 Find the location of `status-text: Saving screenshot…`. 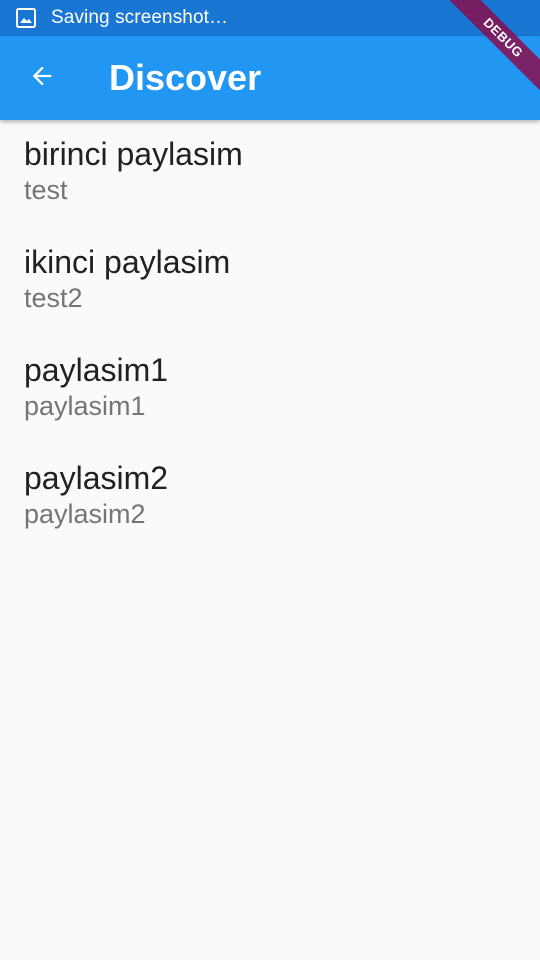

status-text: Saving screenshot… is located at coordinates (140, 17).